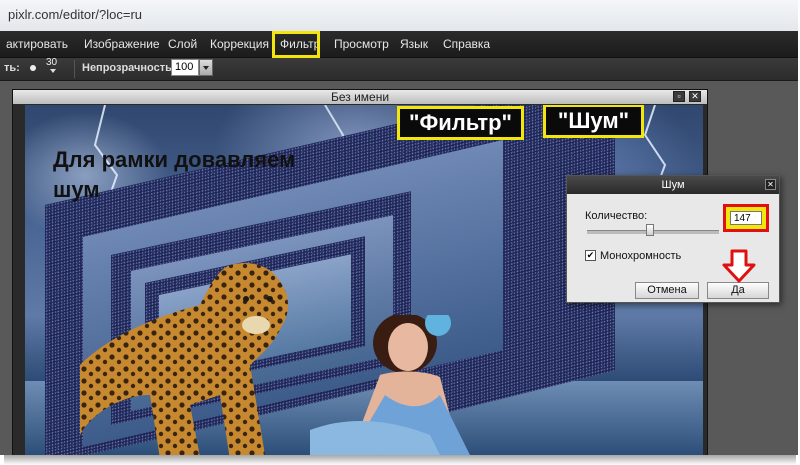 This screenshot has width=800, height=465. What do you see at coordinates (695, 96) in the screenshot?
I see `close-icon: ✕` at bounding box center [695, 96].